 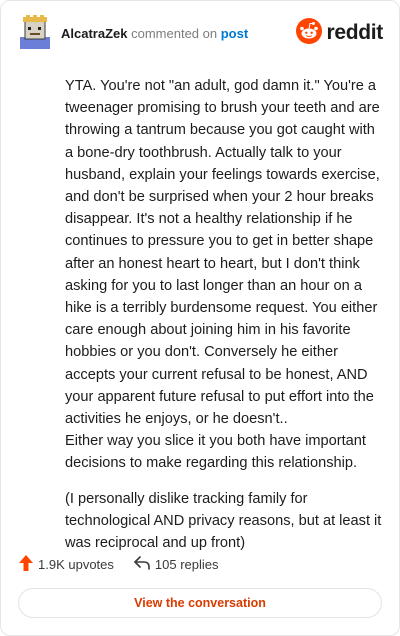 I want to click on comment-byline: AlcatraZek commented on post, so click(x=154, y=34).